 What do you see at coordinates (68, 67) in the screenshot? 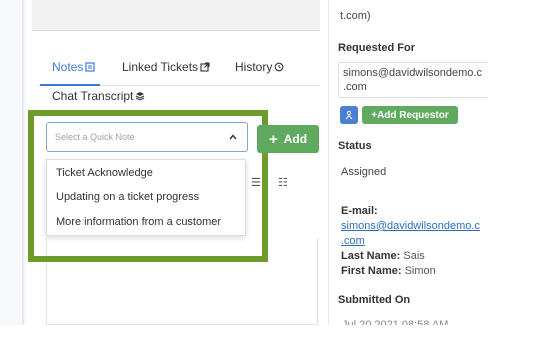
I see `tab-notes-label: Notes` at bounding box center [68, 67].